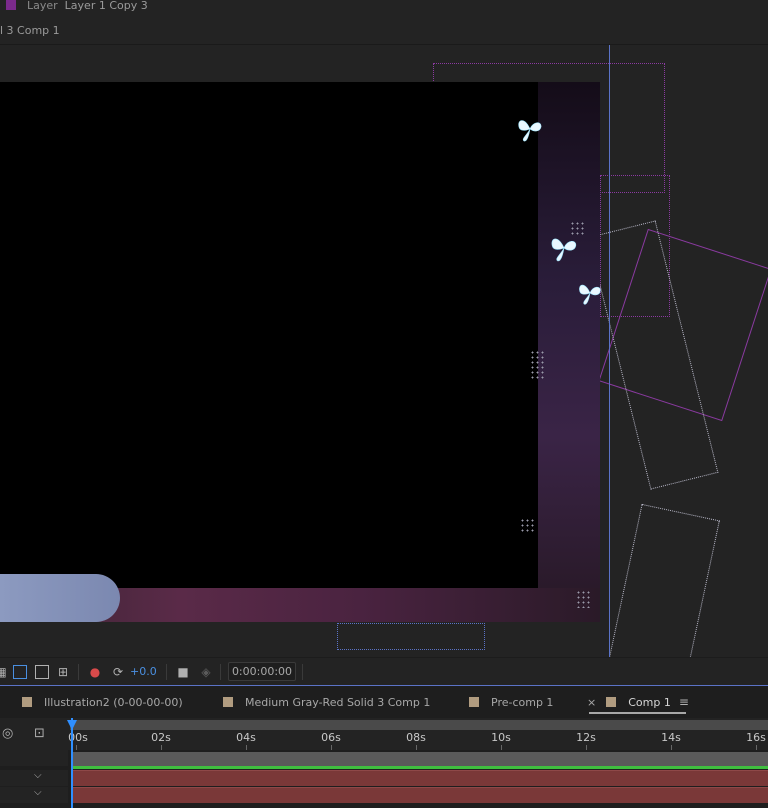 The height and width of the screenshot is (808, 768). Describe the element at coordinates (95, 672) in the screenshot. I see `color-channels-icon: ●` at that location.